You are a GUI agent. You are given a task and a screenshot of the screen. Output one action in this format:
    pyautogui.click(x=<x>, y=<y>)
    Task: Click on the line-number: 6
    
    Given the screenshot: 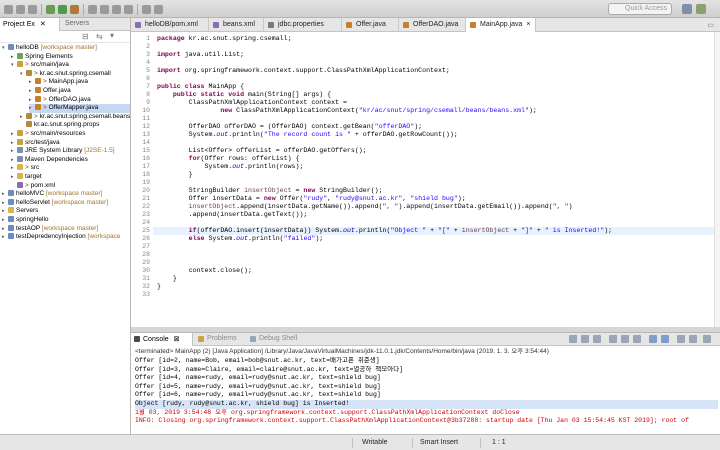 What is the action you would take?
    pyautogui.click(x=148, y=78)
    